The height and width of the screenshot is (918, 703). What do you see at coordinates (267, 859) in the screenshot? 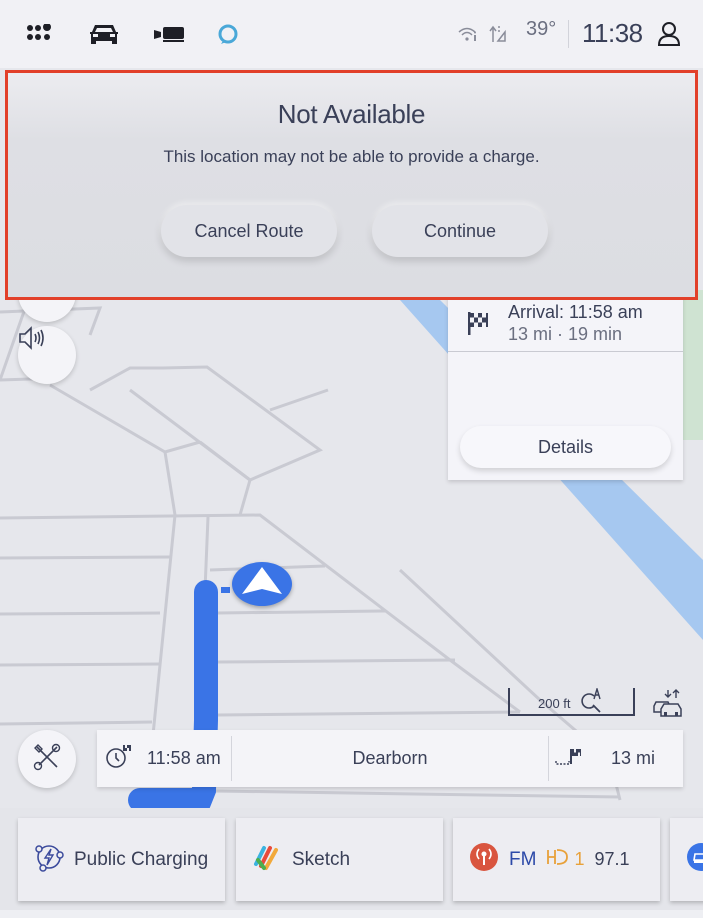
I see `sketch-app-icon` at bounding box center [267, 859].